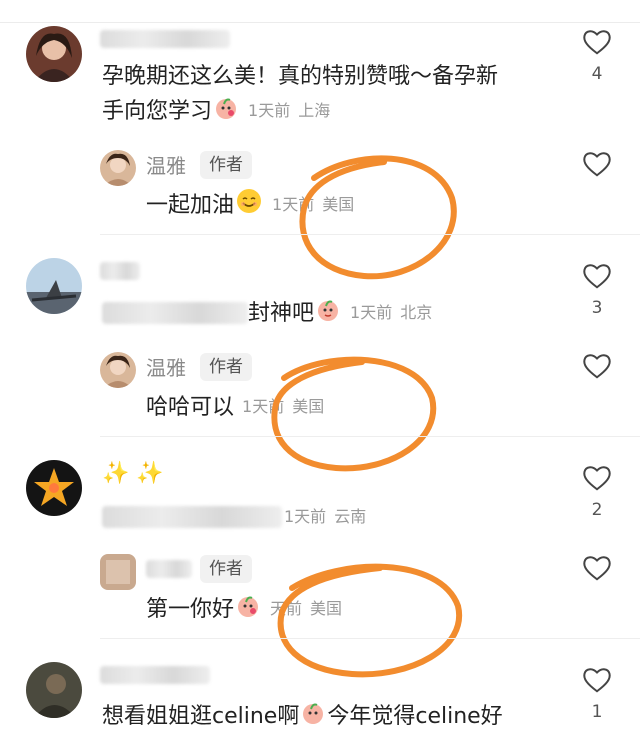  Describe the element at coordinates (201, 716) in the screenshot. I see `comment-text: 想看姐姐逛celine啊` at that location.